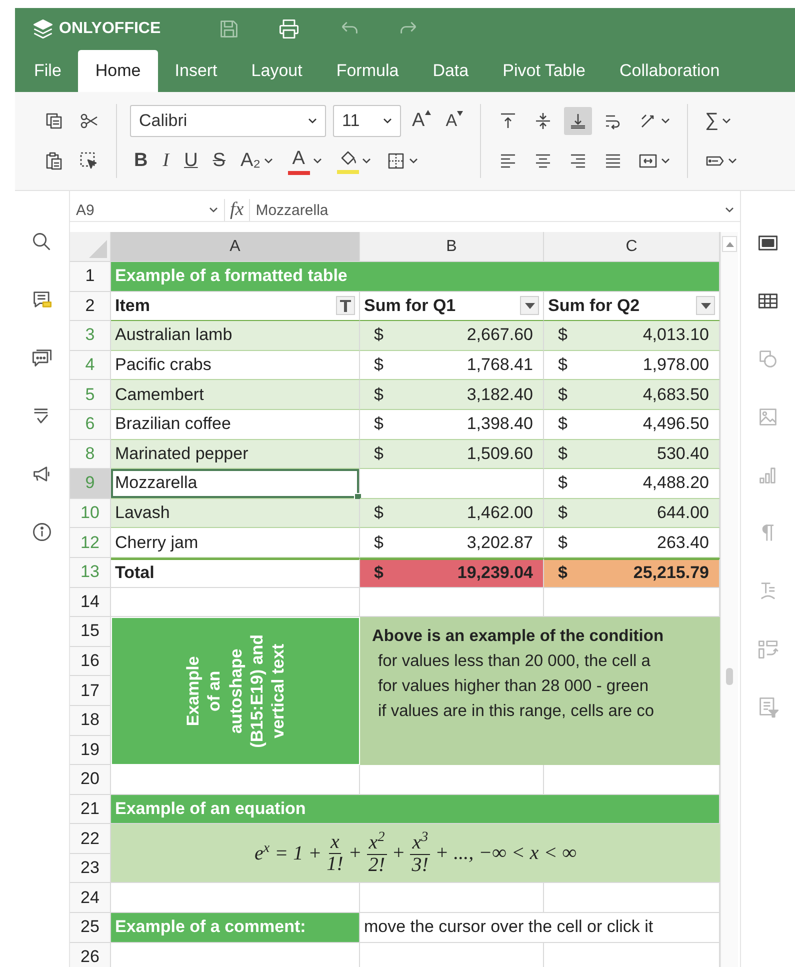 Image resolution: width=795 pixels, height=967 pixels. What do you see at coordinates (90, 780) in the screenshot?
I see `row-header: 20` at bounding box center [90, 780].